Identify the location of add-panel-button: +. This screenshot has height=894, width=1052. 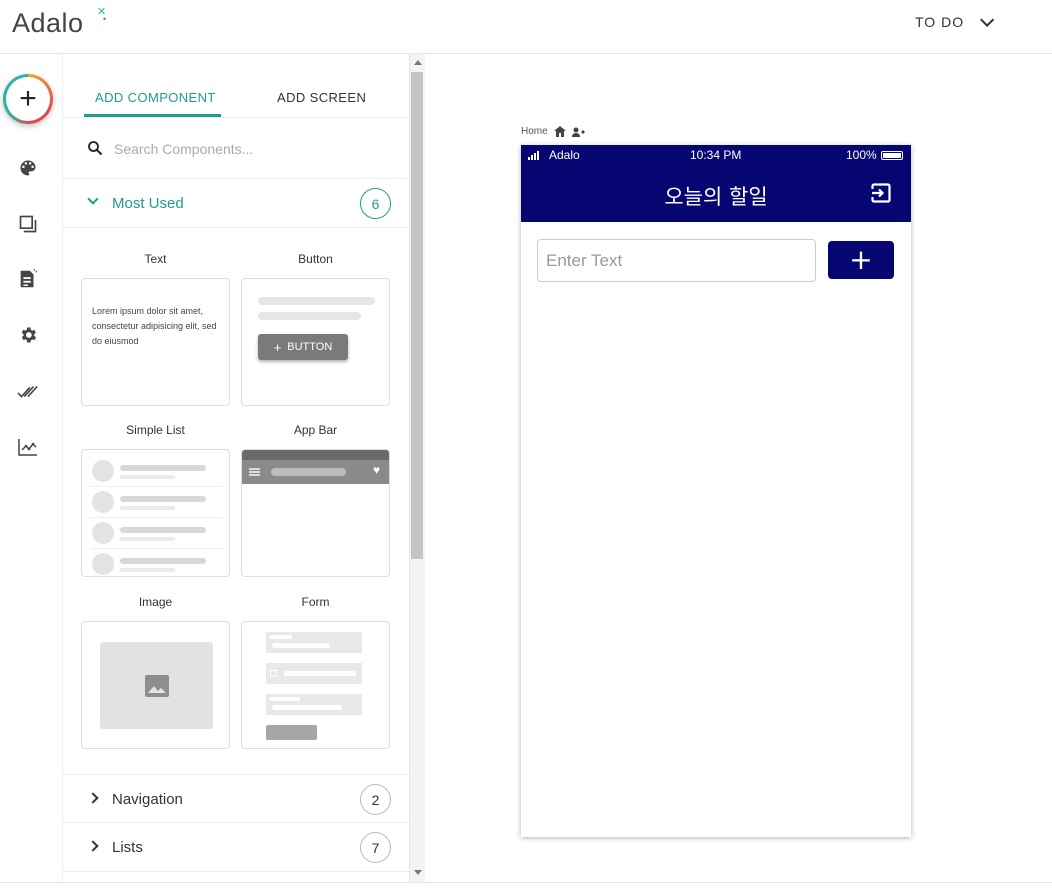
(28, 99).